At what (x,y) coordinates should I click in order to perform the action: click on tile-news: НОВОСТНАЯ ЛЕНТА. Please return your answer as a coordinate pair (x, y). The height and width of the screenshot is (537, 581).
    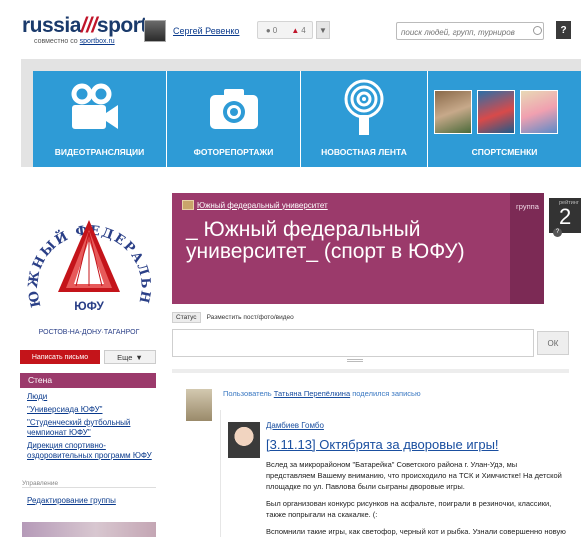
    Looking at the image, I should click on (364, 119).